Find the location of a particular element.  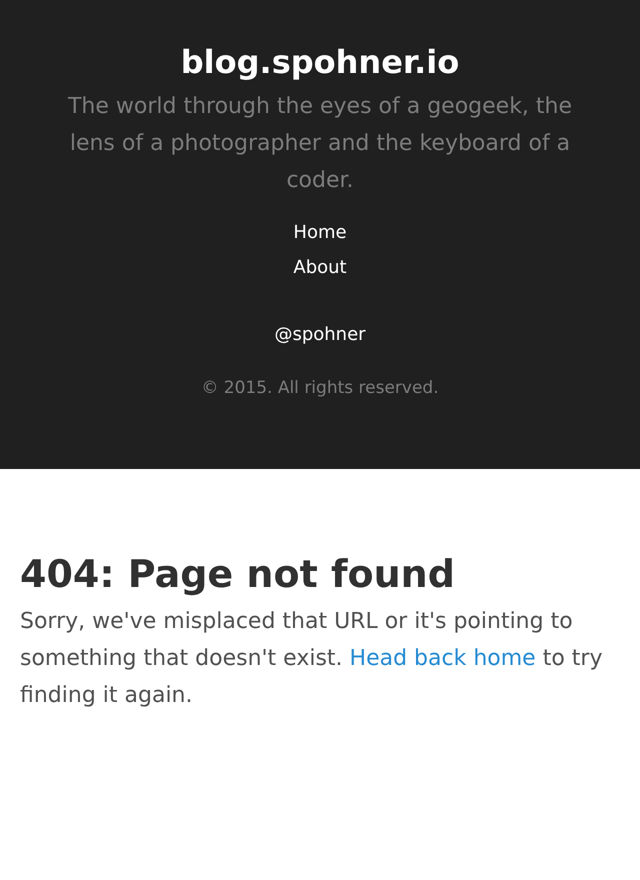

home-link: Head back home is located at coordinates (443, 658).